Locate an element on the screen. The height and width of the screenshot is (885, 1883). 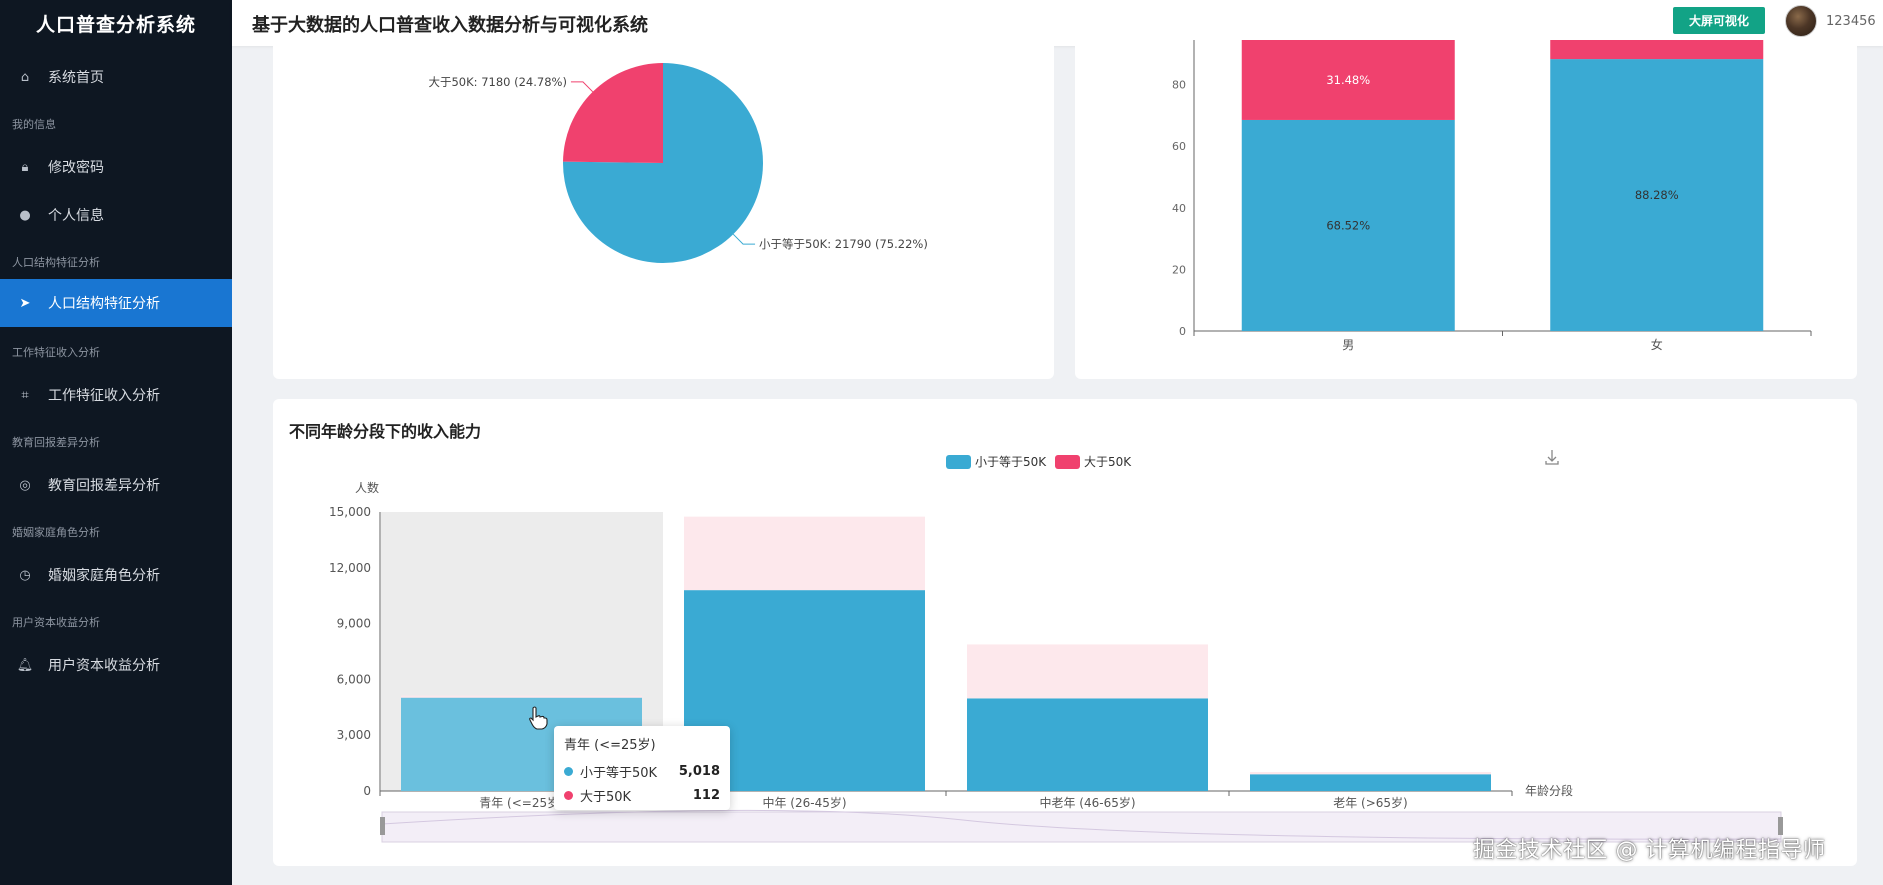
x-tick-label: 女 is located at coordinates (1657, 344).